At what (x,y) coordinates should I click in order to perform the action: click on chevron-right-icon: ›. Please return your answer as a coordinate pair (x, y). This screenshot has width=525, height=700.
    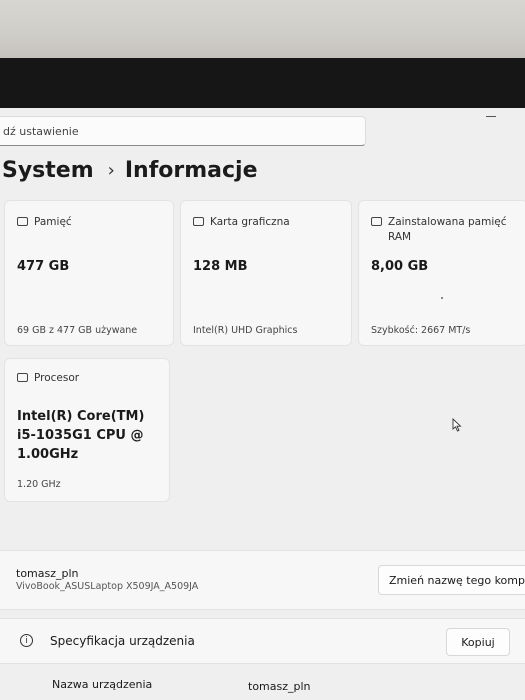
    Looking at the image, I should click on (111, 170).